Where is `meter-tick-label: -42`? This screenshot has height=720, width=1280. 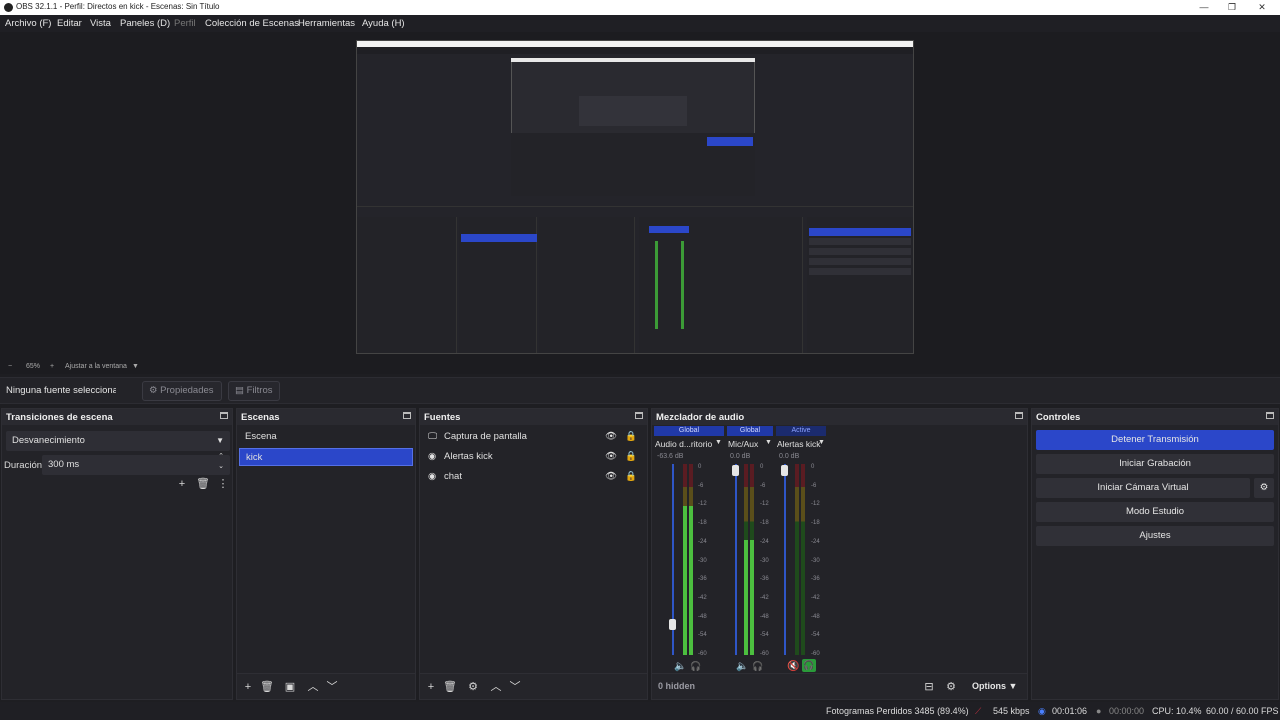 meter-tick-label: -42 is located at coordinates (702, 597).